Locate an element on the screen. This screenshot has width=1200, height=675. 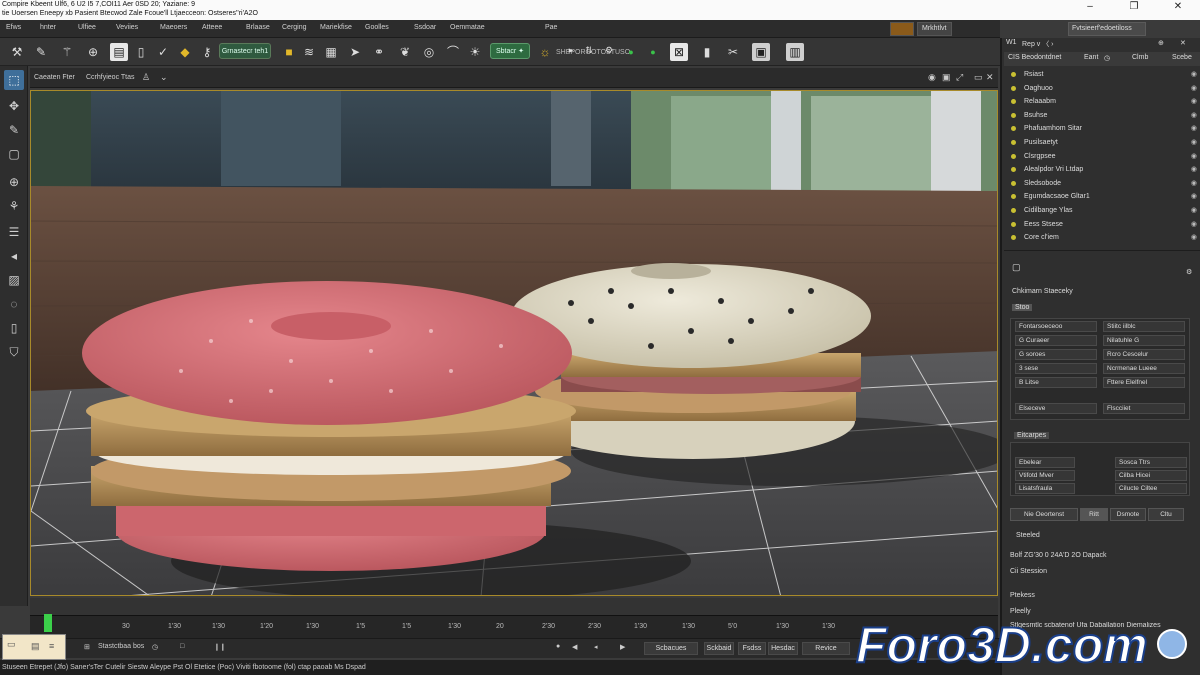
tree-icon: ❦ is located at coordinates (405, 52).